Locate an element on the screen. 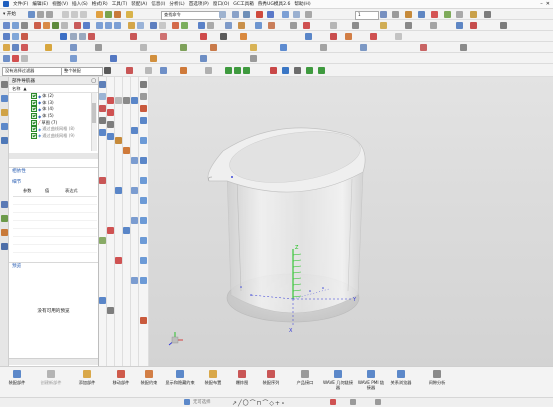 The width and height of the screenshot is (553, 407). settings-icon is located at coordinates (4, 84).